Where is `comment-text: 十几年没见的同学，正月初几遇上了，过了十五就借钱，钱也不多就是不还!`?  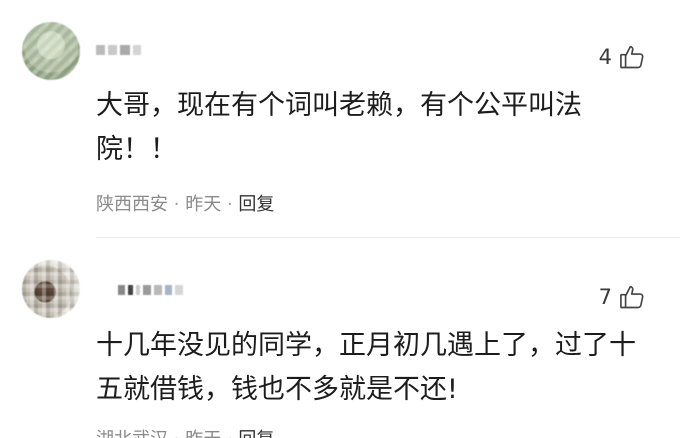 comment-text: 十几年没见的同学，正月初几遇上了，过了十五就借钱，钱也不多就是不还! is located at coordinates (366, 367).